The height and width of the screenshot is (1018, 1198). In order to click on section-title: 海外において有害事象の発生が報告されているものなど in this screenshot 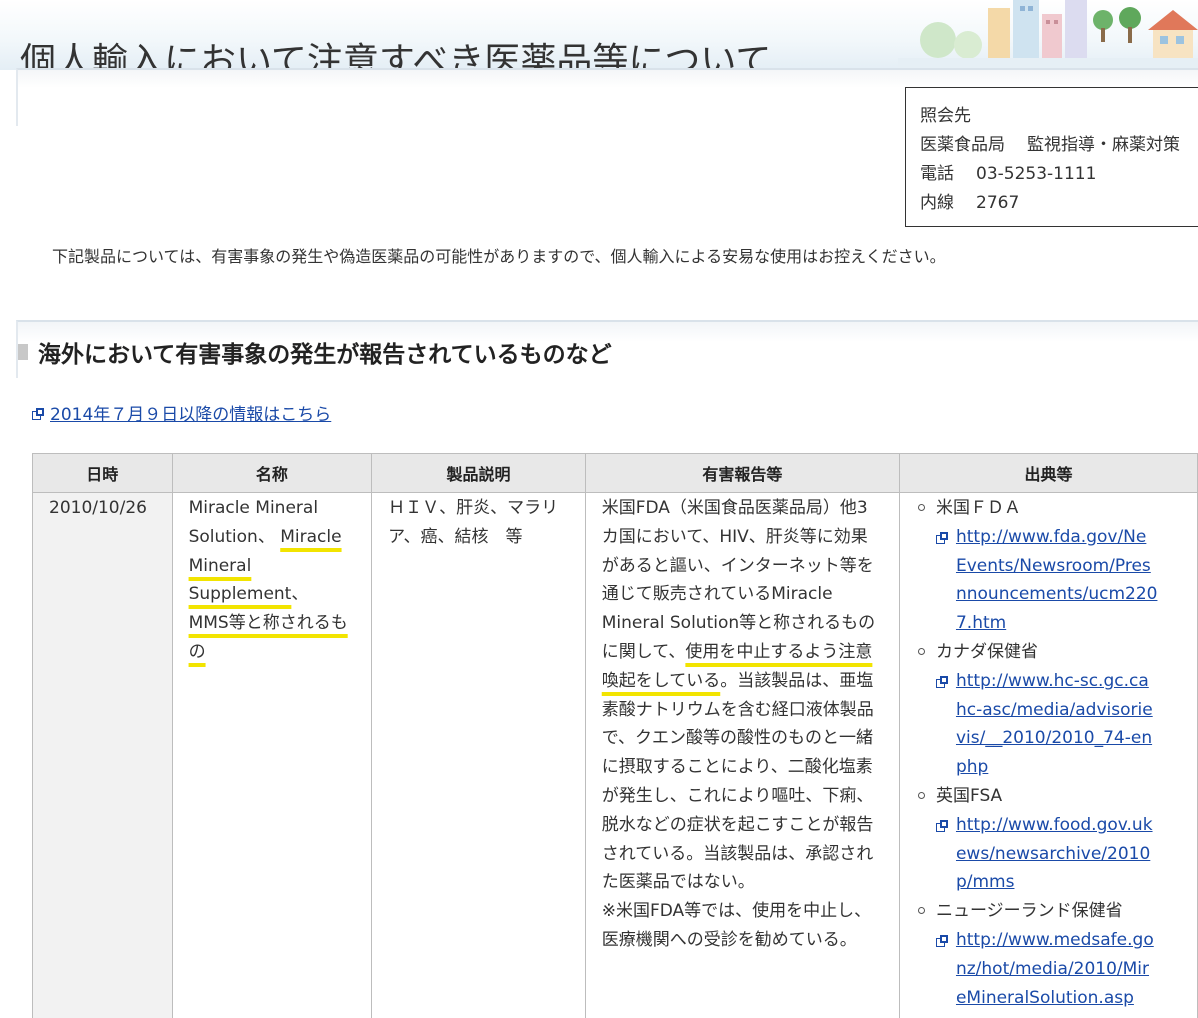, I will do `click(325, 352)`.